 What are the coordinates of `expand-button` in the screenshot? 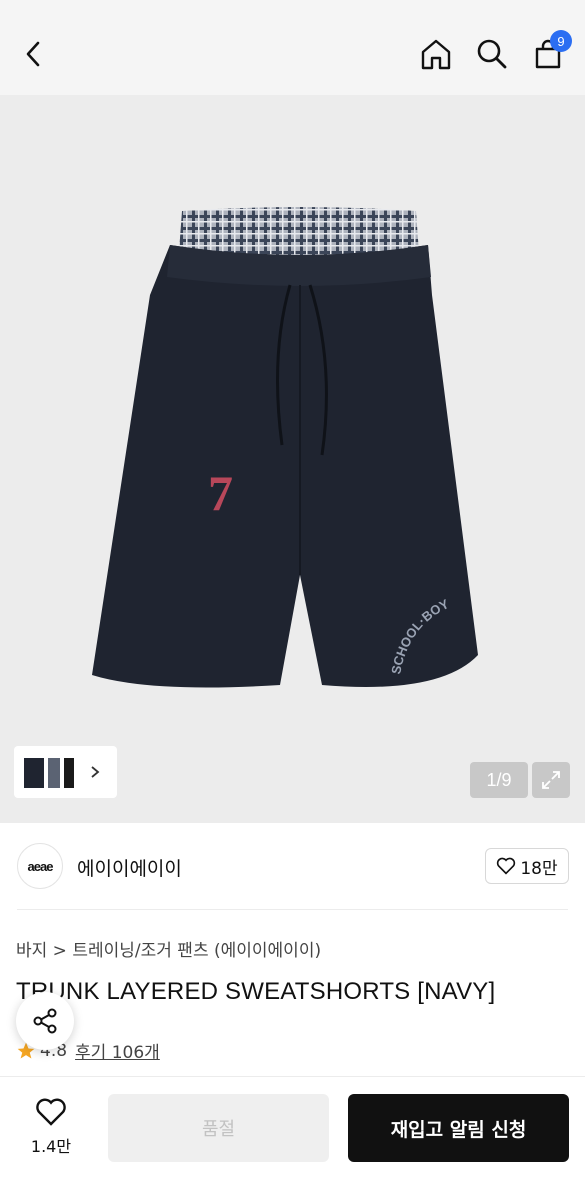 It's located at (551, 780).